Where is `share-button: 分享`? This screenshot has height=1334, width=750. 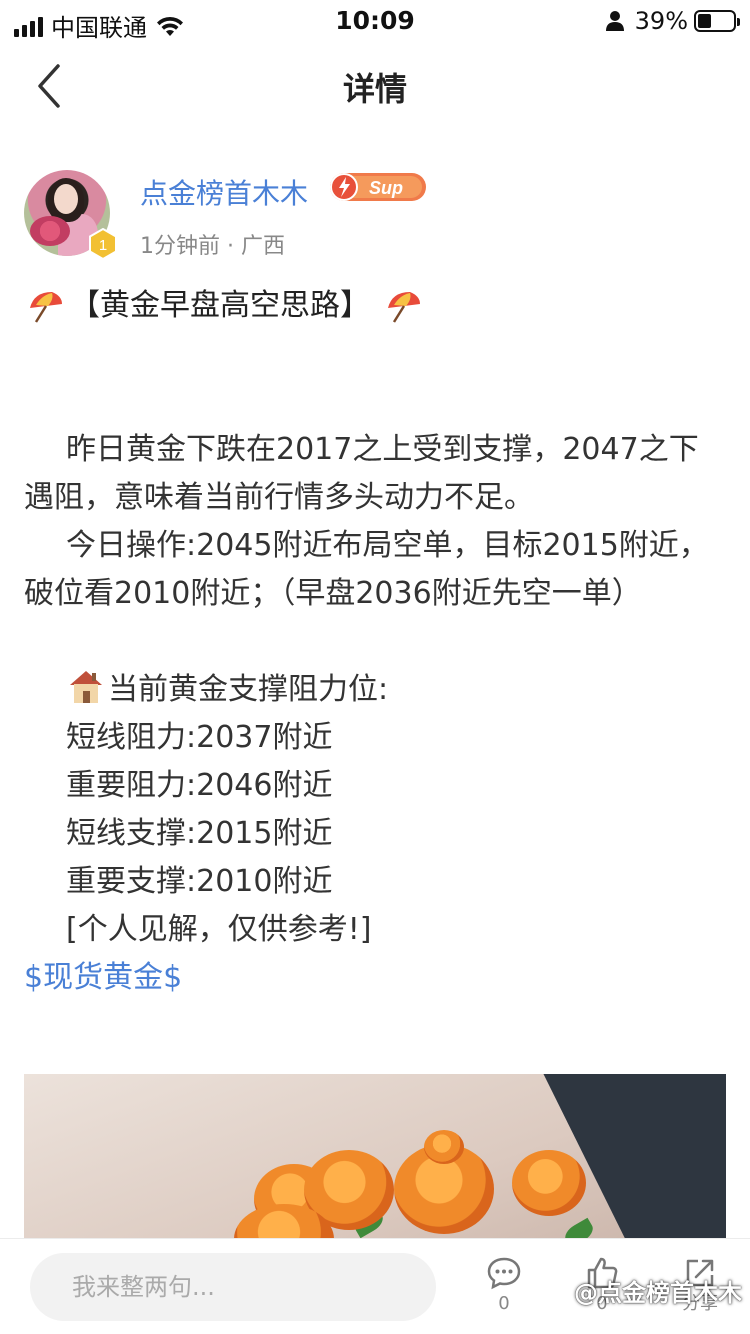
share-button: 分享 is located at coordinates (700, 1293).